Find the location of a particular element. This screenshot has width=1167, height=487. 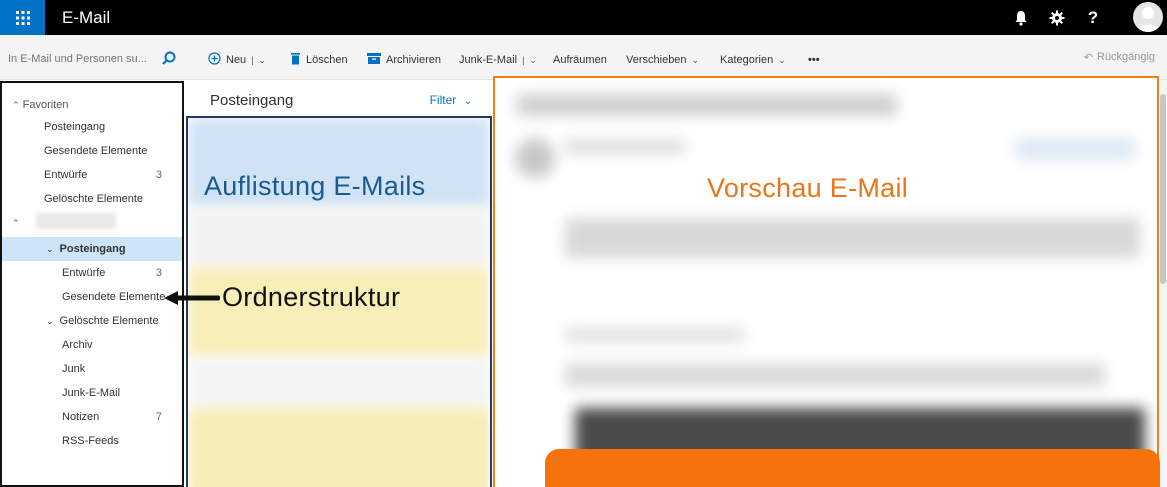

account-name-redacted is located at coordinates (76, 221).